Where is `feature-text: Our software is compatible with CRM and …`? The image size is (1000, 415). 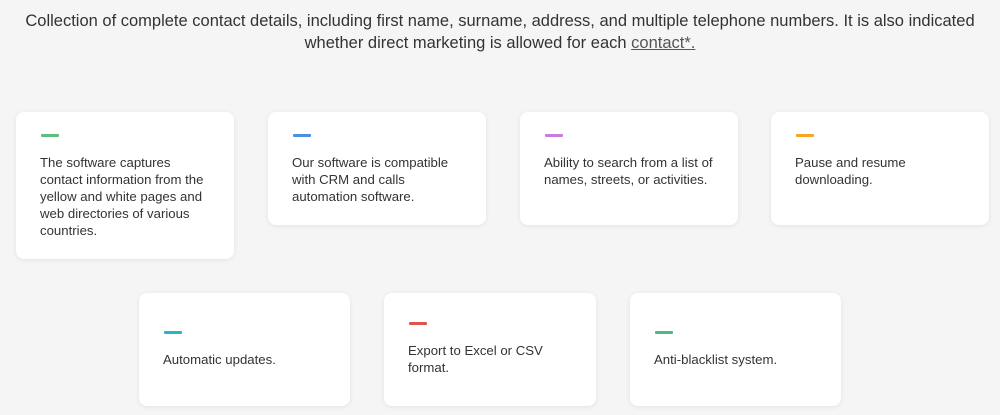 feature-text: Our software is compatible with CRM and … is located at coordinates (370, 179).